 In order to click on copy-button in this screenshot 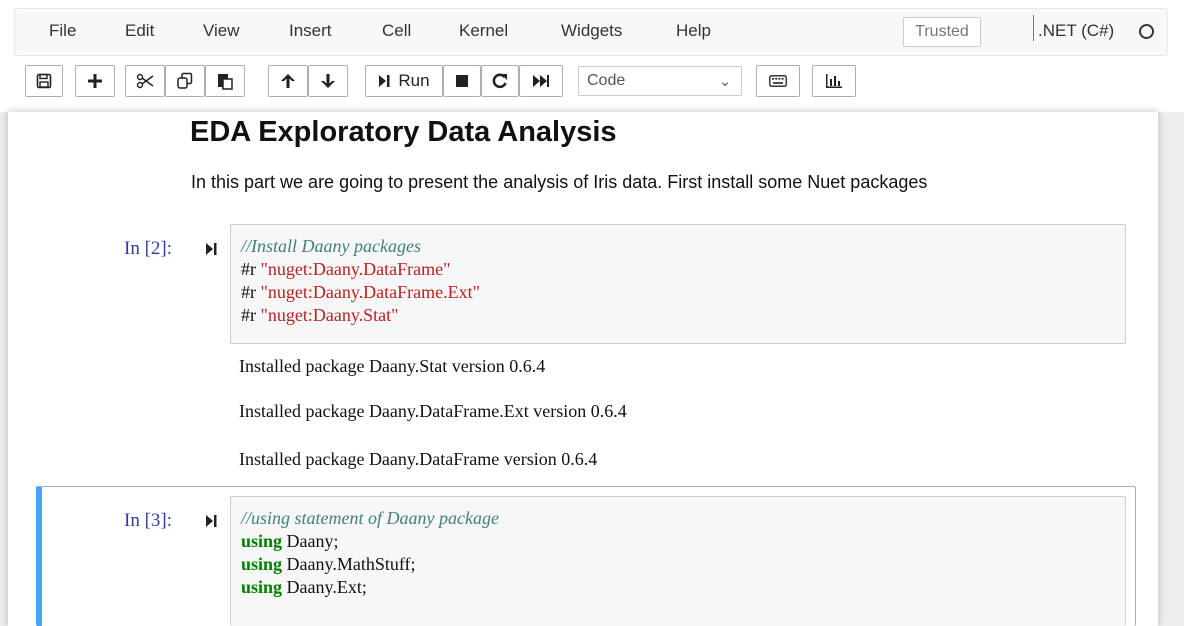, I will do `click(185, 81)`.